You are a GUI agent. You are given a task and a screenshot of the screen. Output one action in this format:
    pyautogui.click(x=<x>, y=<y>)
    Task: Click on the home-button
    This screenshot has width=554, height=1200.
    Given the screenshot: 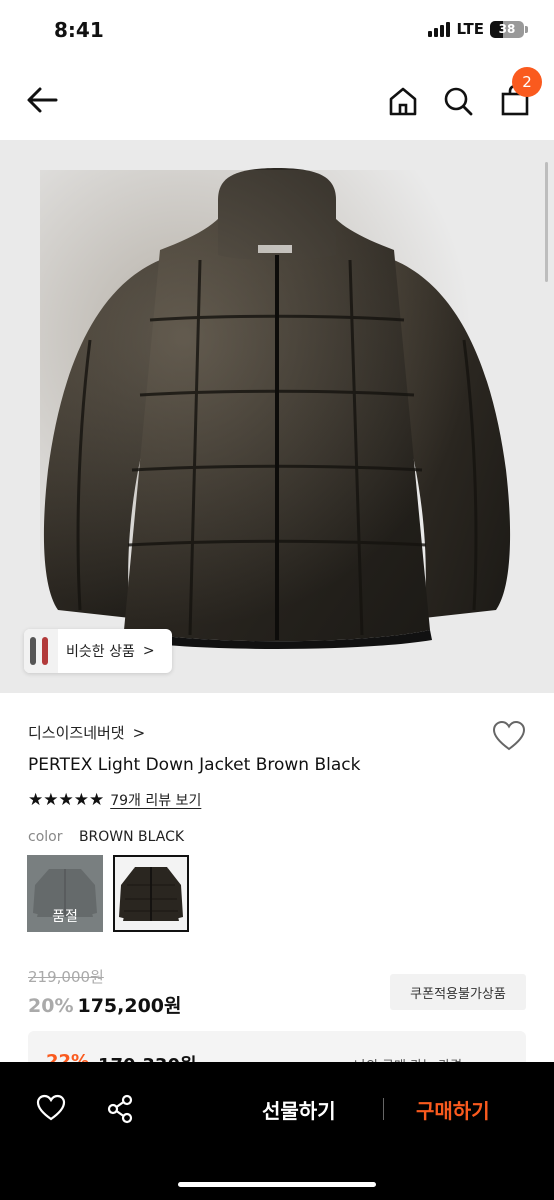 What is the action you would take?
    pyautogui.click(x=403, y=101)
    